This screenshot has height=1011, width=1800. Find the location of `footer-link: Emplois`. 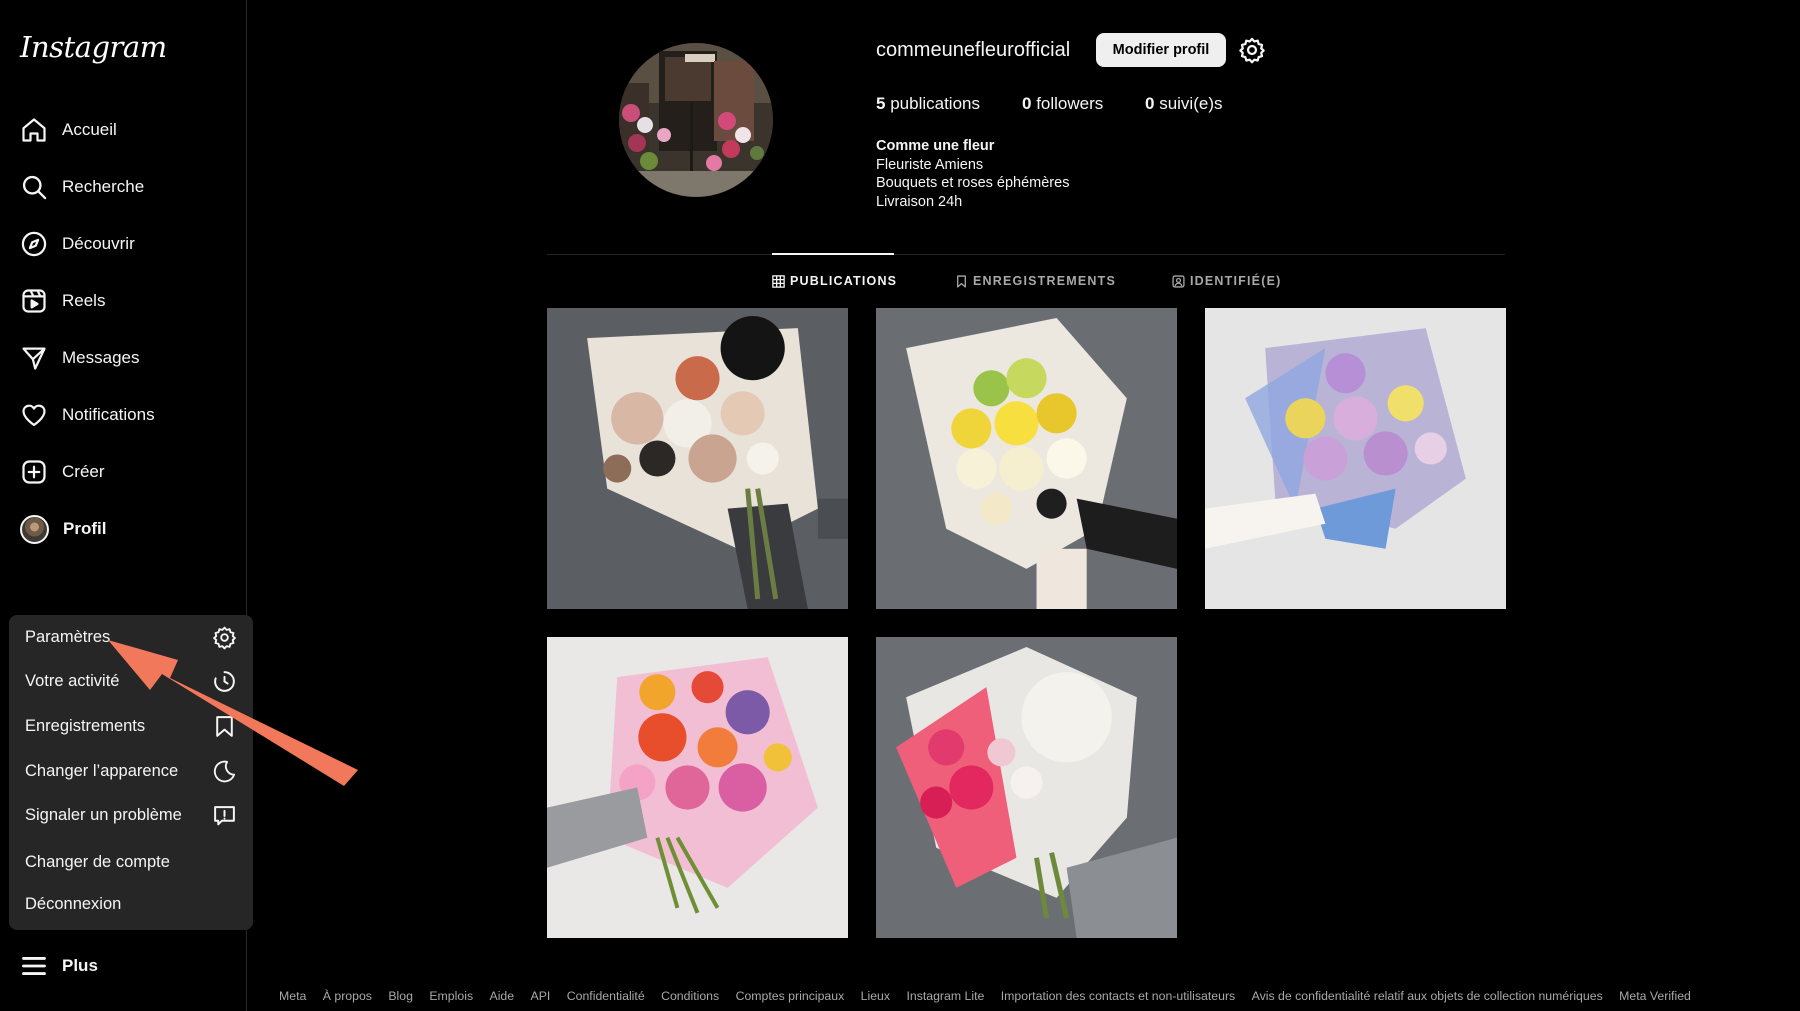

footer-link: Emplois is located at coordinates (451, 996).